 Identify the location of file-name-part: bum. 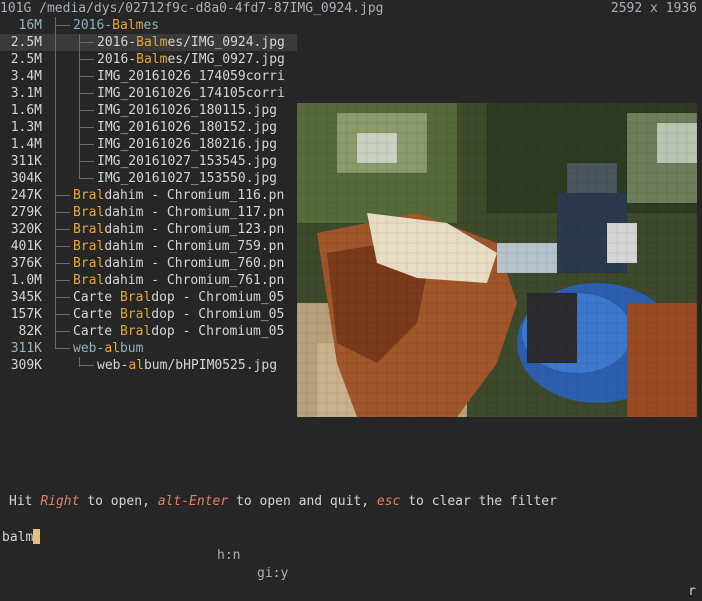
(131, 348).